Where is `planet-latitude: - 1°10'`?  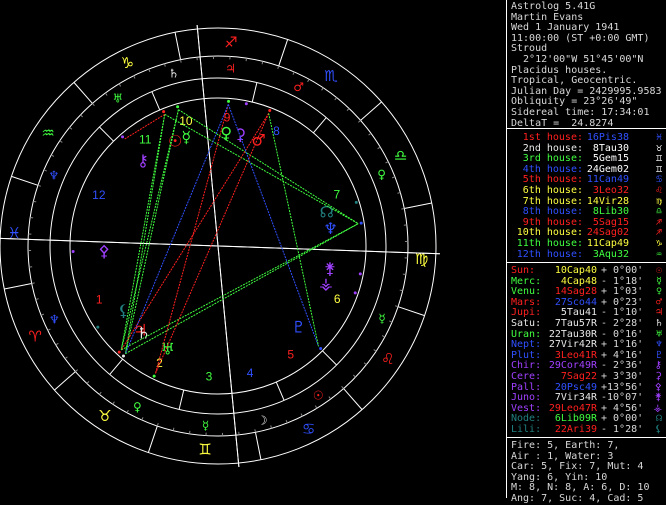
planet-latitude: - 1°10' is located at coordinates (622, 312).